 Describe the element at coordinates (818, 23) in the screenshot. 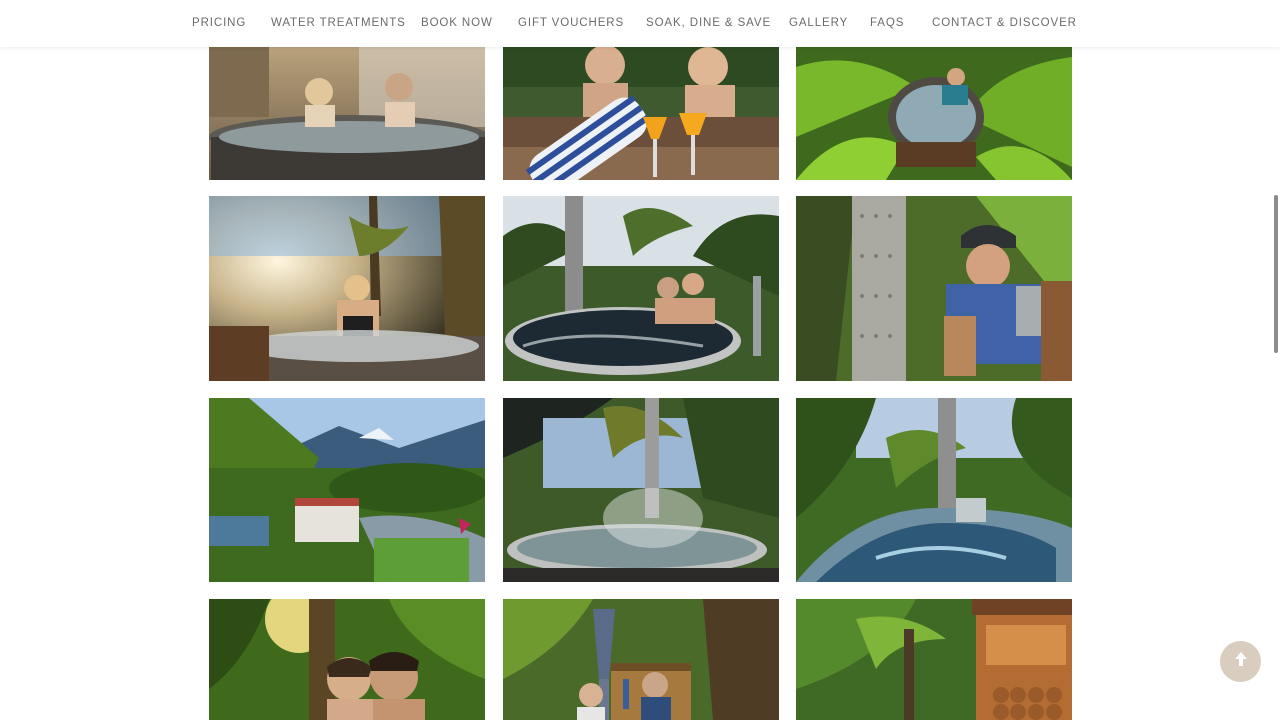

I see `nav-gallery: GALLERY` at that location.